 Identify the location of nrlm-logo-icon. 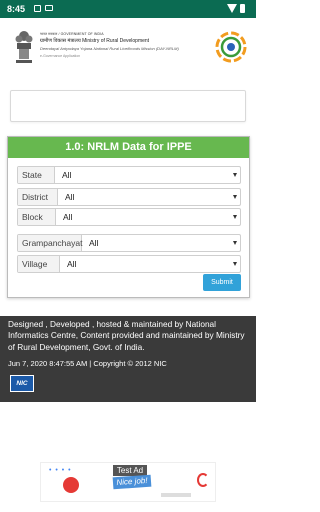
(231, 47).